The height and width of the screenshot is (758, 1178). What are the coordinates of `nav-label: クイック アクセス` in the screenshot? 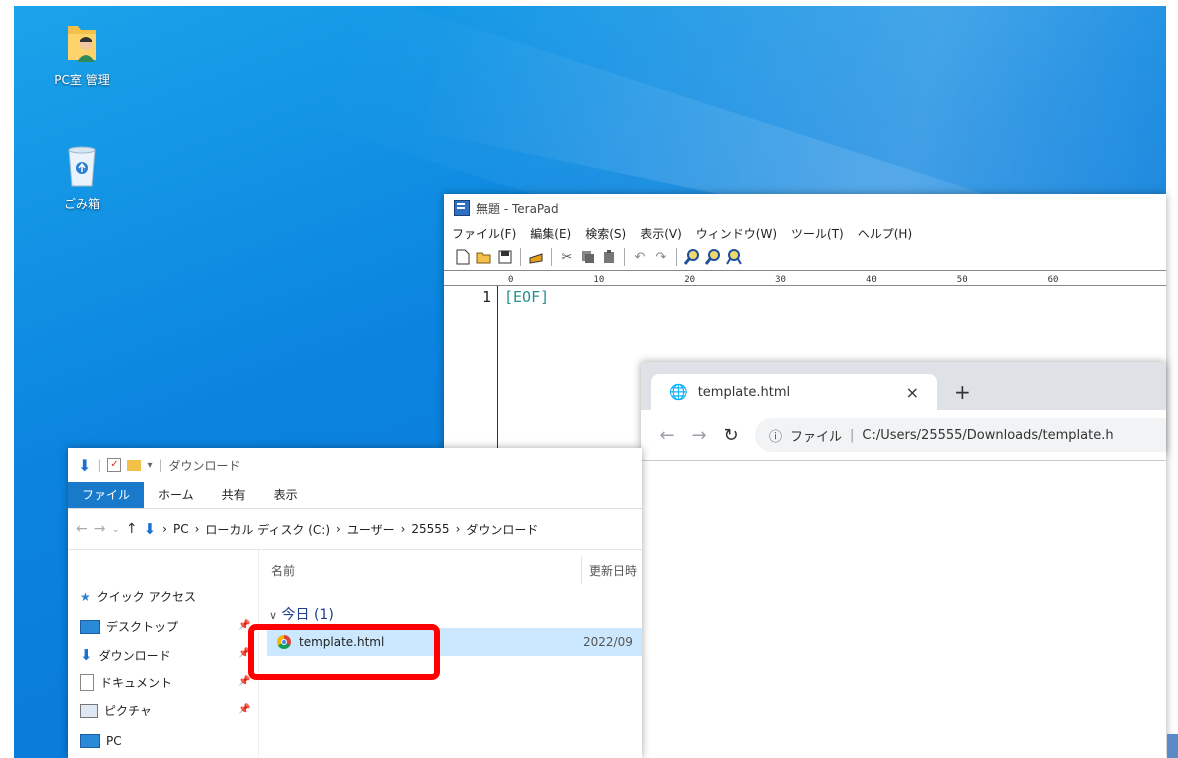 It's located at (146, 597).